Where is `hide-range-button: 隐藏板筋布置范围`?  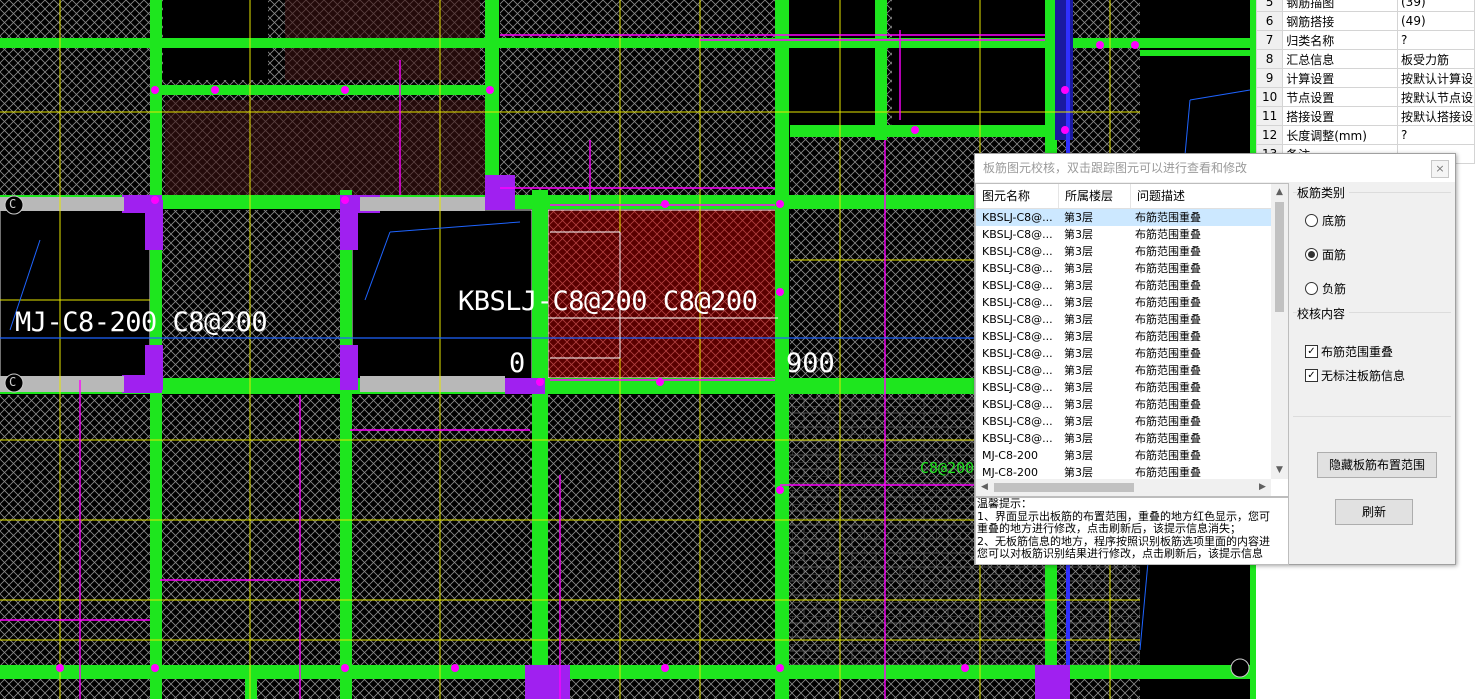 hide-range-button: 隐藏板筋布置范围 is located at coordinates (1377, 465).